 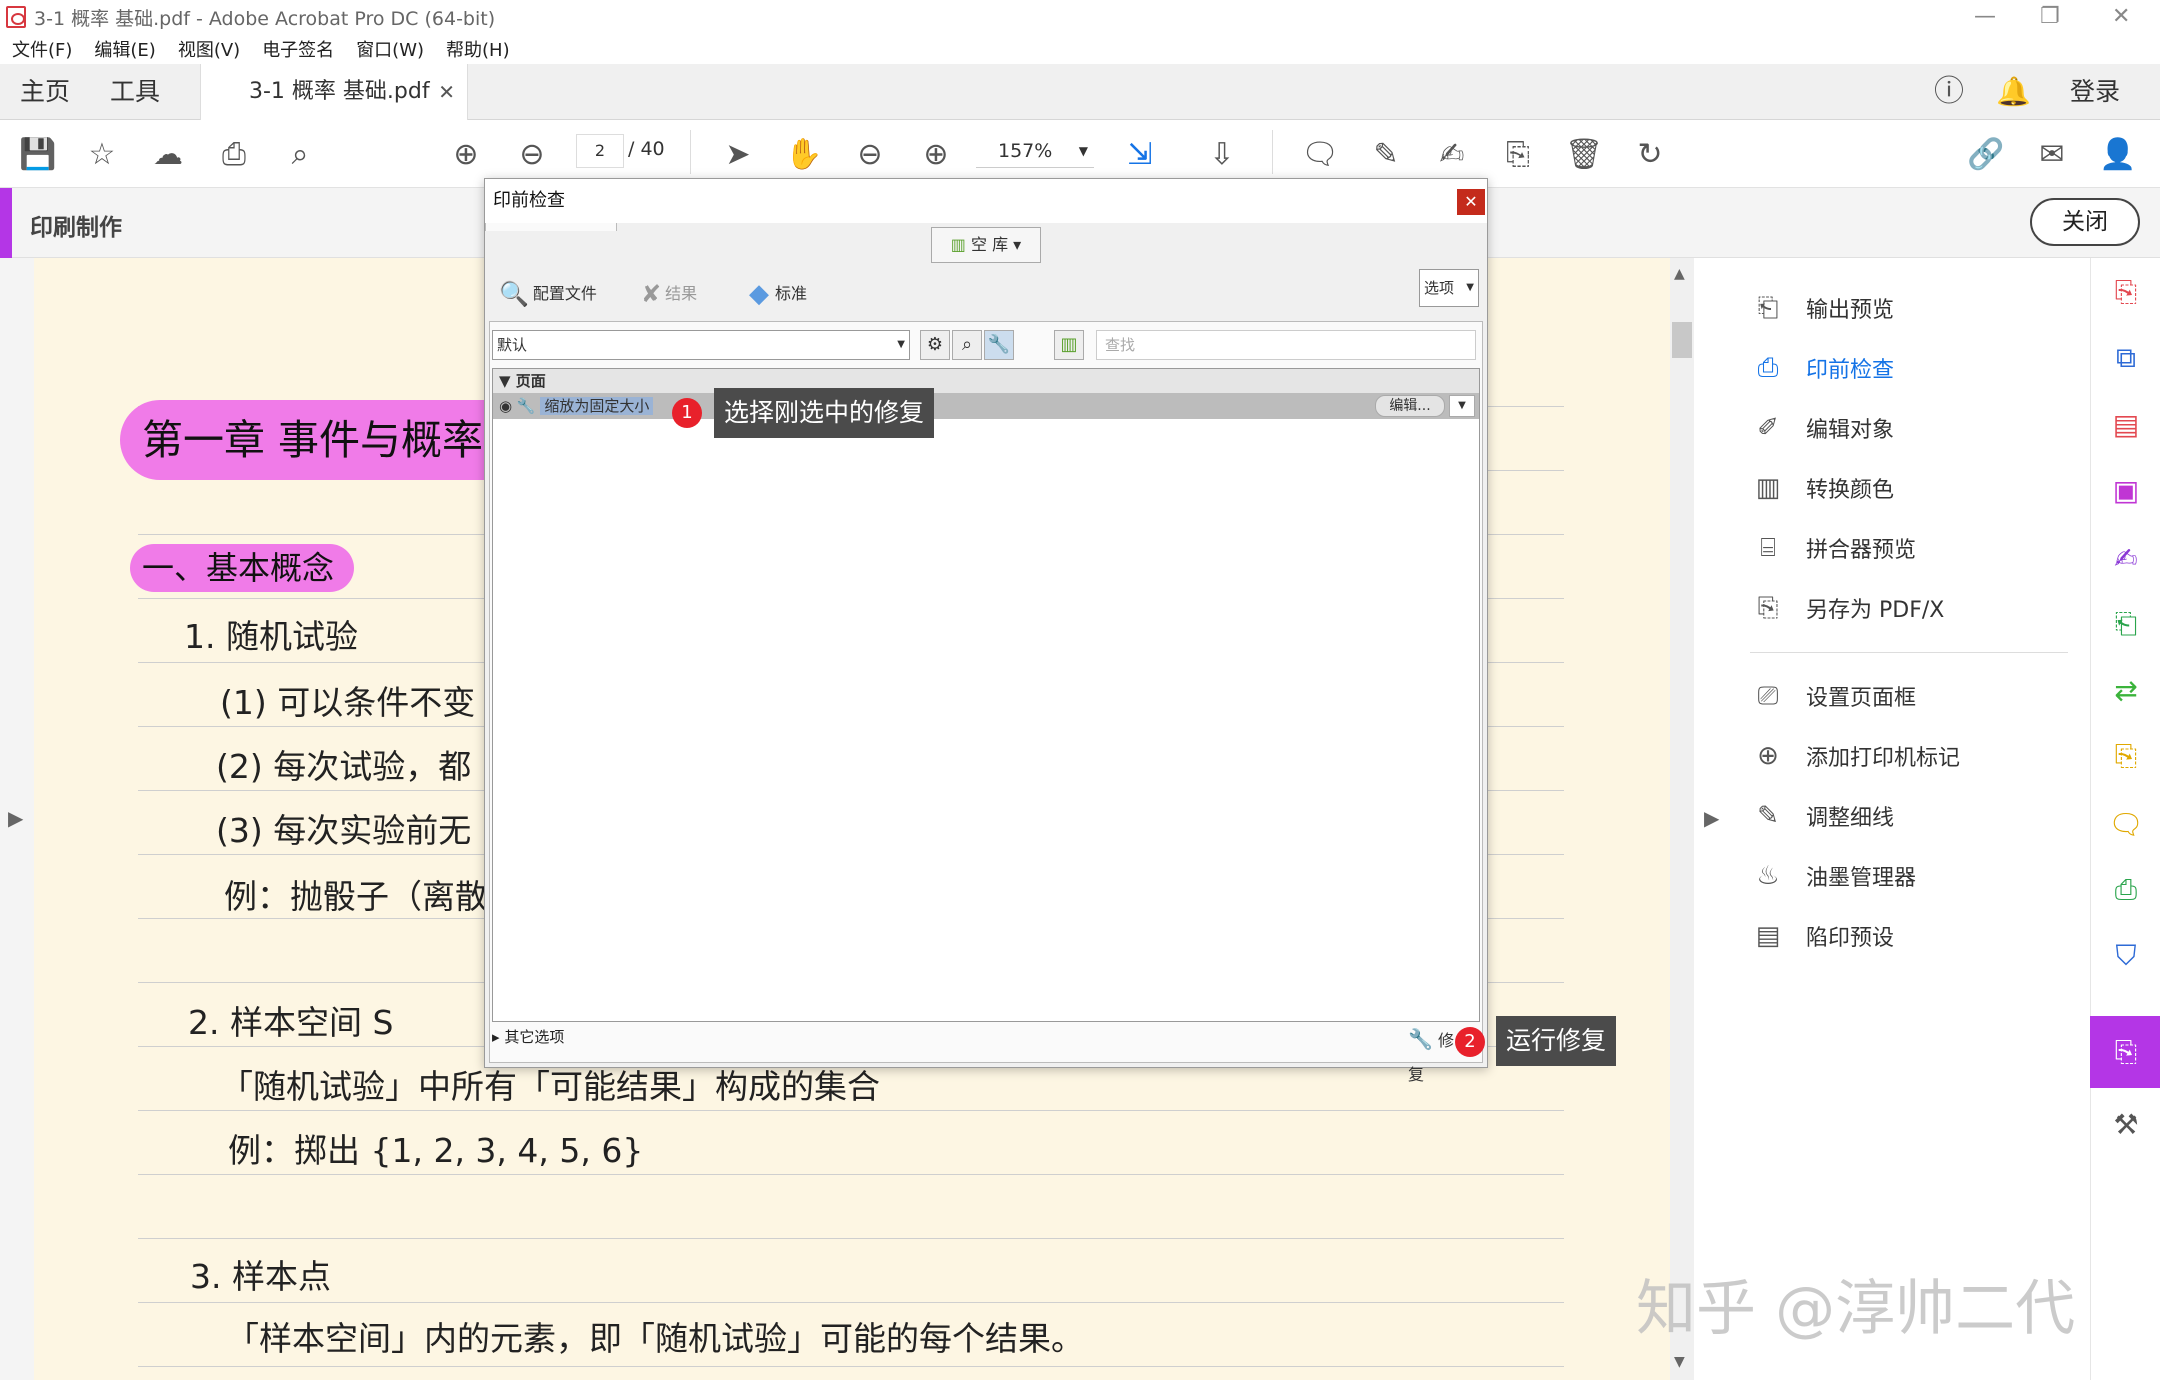 I want to click on fix-wrench-icon: 🔧, so click(x=1420, y=1039).